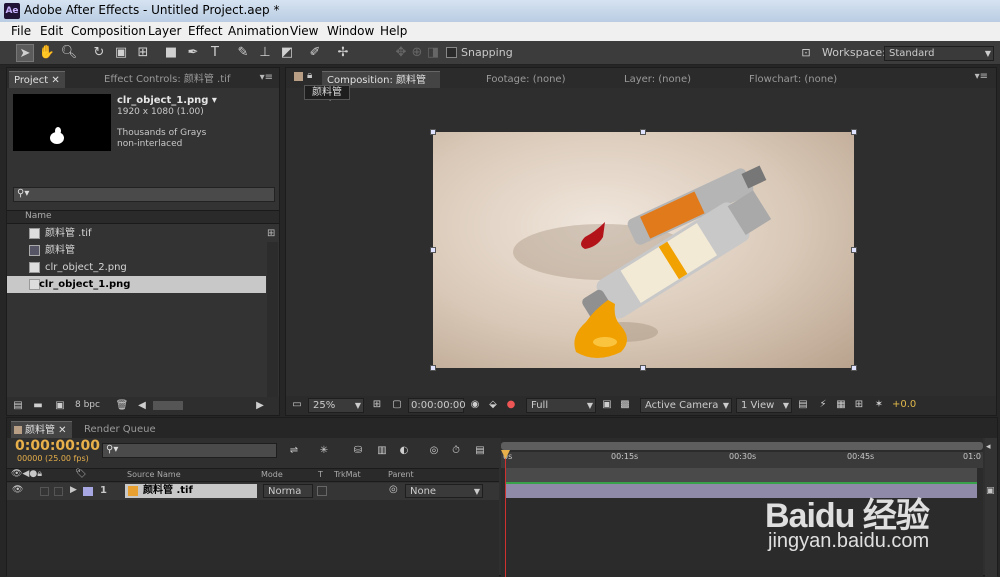 The image size is (1000, 577). Describe the element at coordinates (260, 406) in the screenshot. I see `scroll-right-icon: ▶` at that location.